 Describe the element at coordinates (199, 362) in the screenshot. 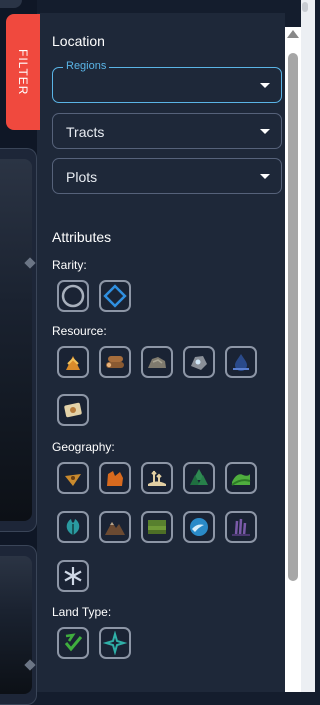

I see `ore-icon` at that location.